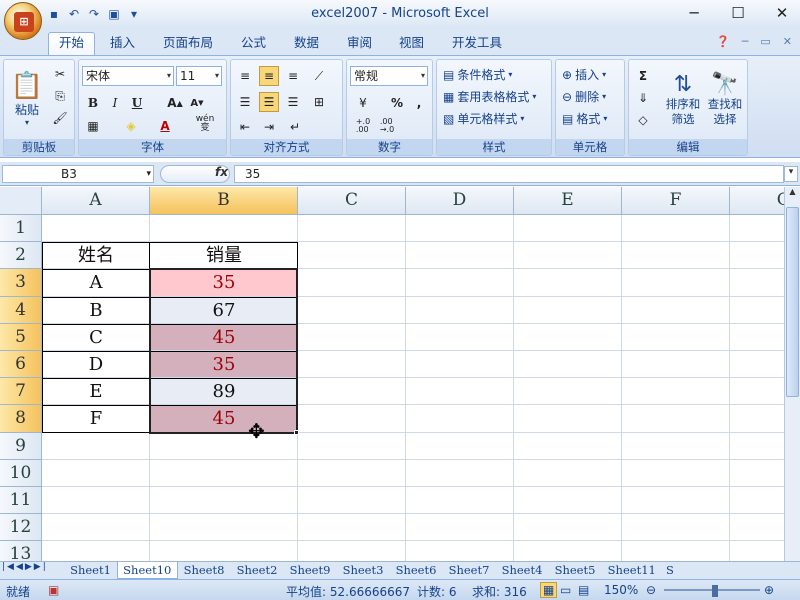  What do you see at coordinates (257, 570) in the screenshot?
I see `sheet-tab-sheet2: Sheet2` at bounding box center [257, 570].